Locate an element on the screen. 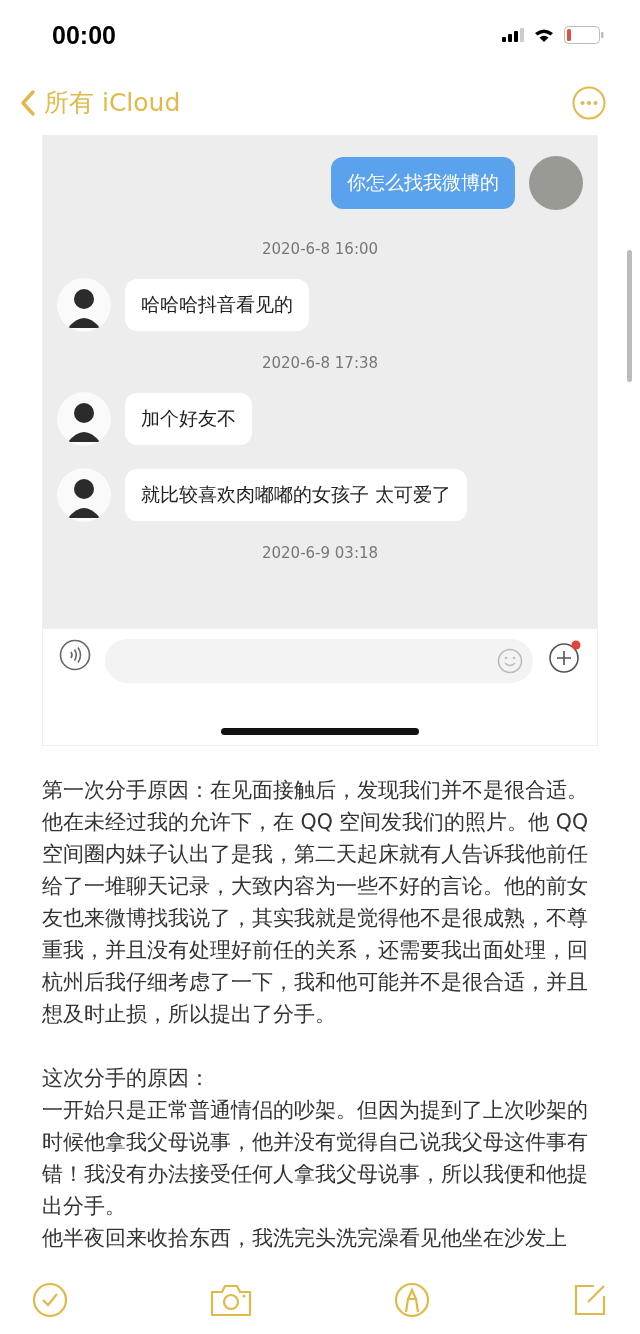 The image size is (640, 1334). wifi-icon is located at coordinates (544, 35).